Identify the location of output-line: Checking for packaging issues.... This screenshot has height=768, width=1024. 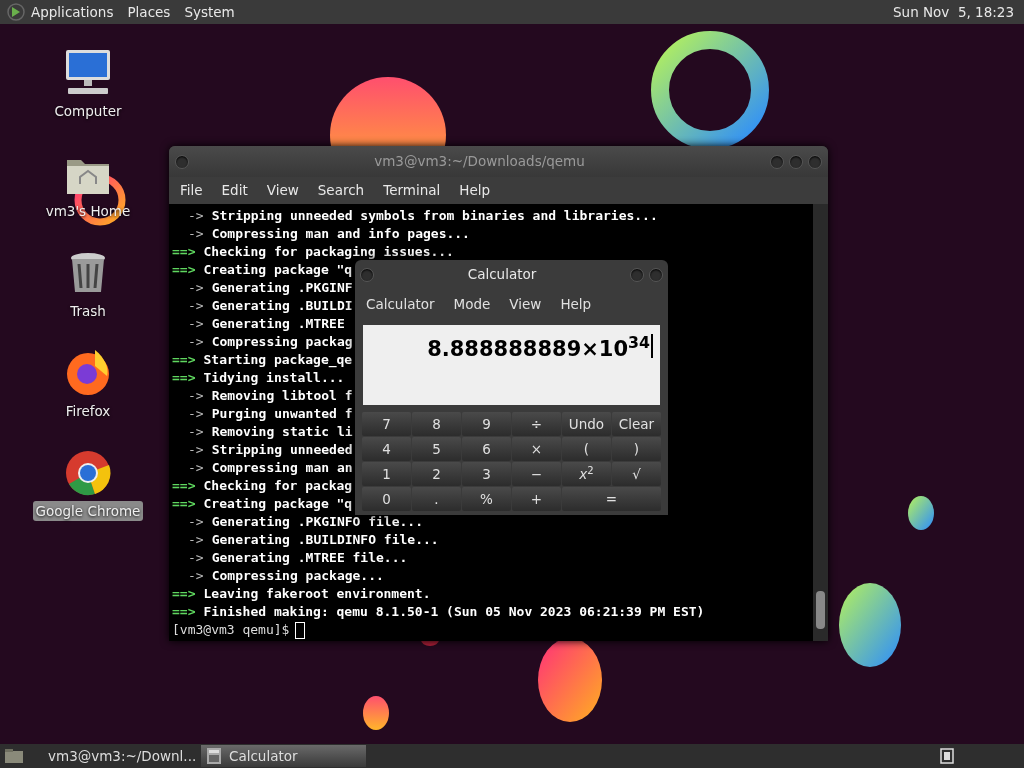
(328, 252).